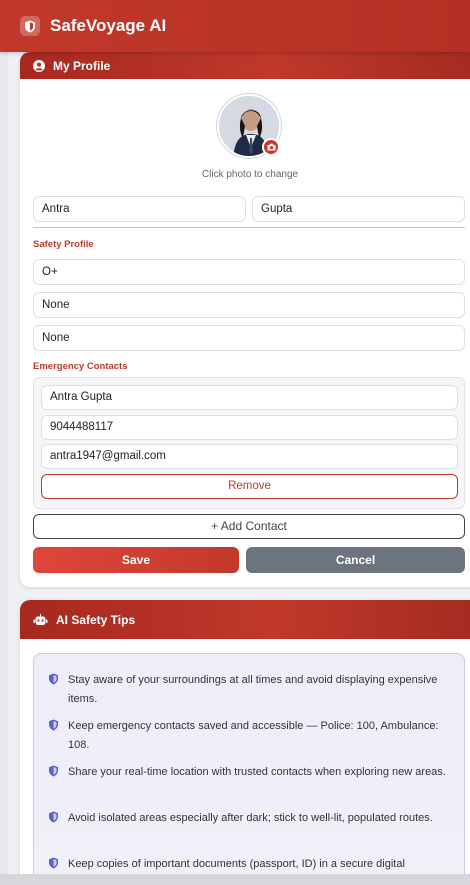  What do you see at coordinates (40, 619) in the screenshot?
I see `robot-icon` at bounding box center [40, 619].